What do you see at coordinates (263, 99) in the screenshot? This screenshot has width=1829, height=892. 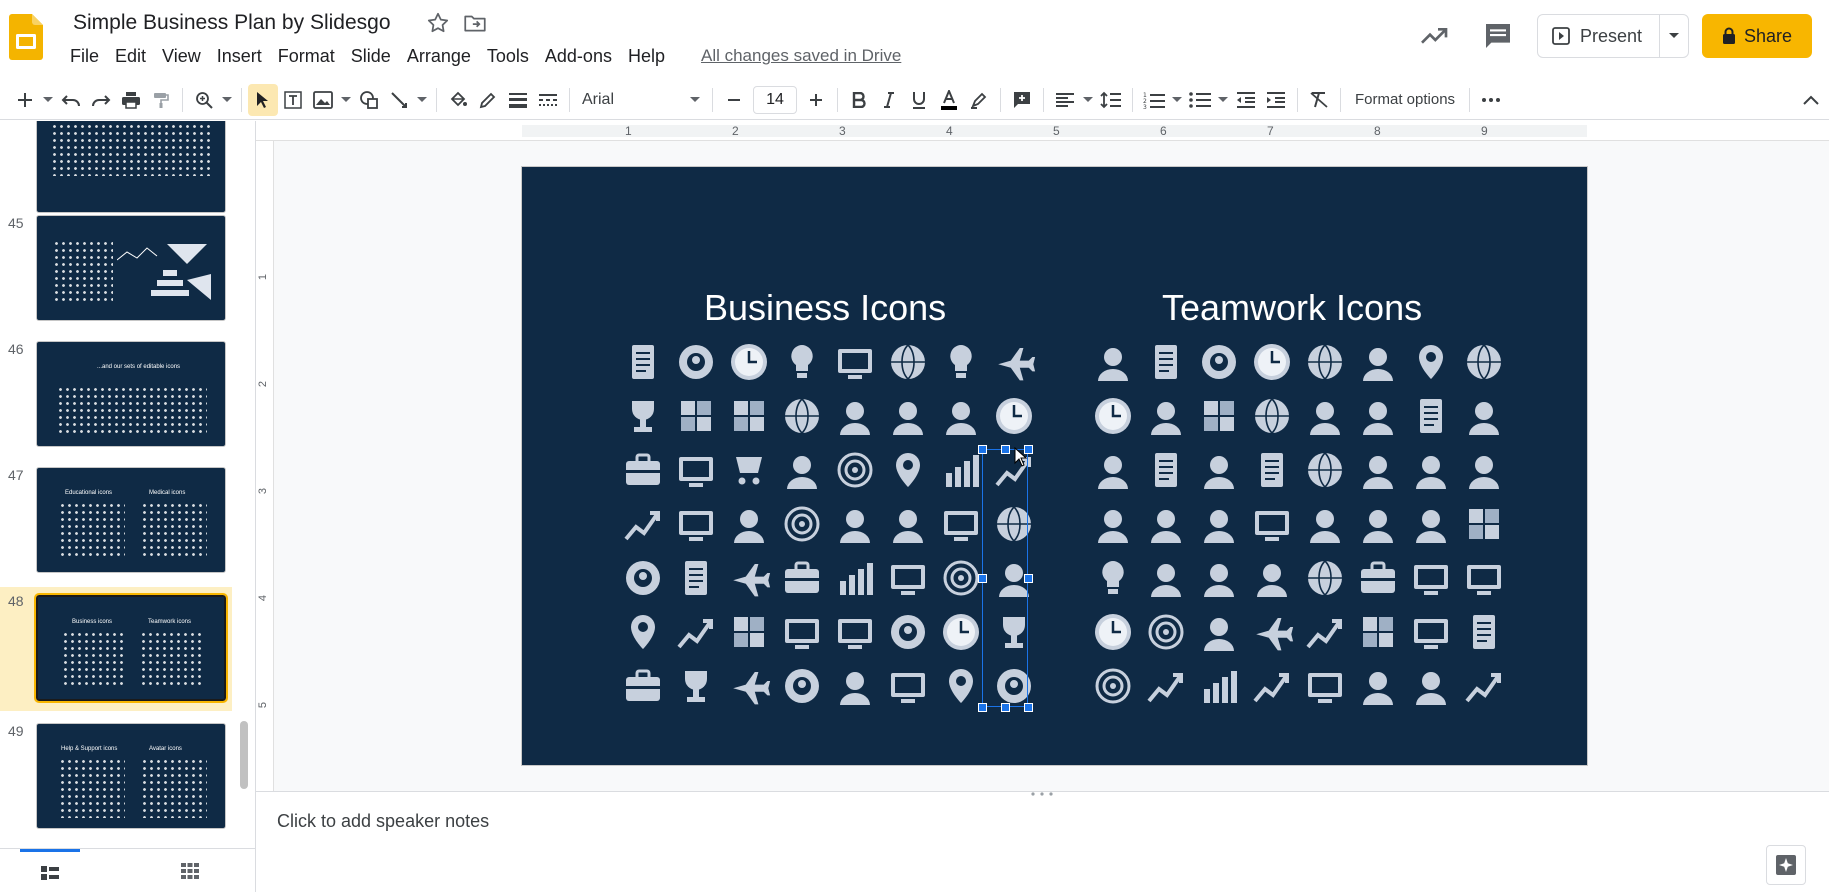 I see `select-tool` at bounding box center [263, 99].